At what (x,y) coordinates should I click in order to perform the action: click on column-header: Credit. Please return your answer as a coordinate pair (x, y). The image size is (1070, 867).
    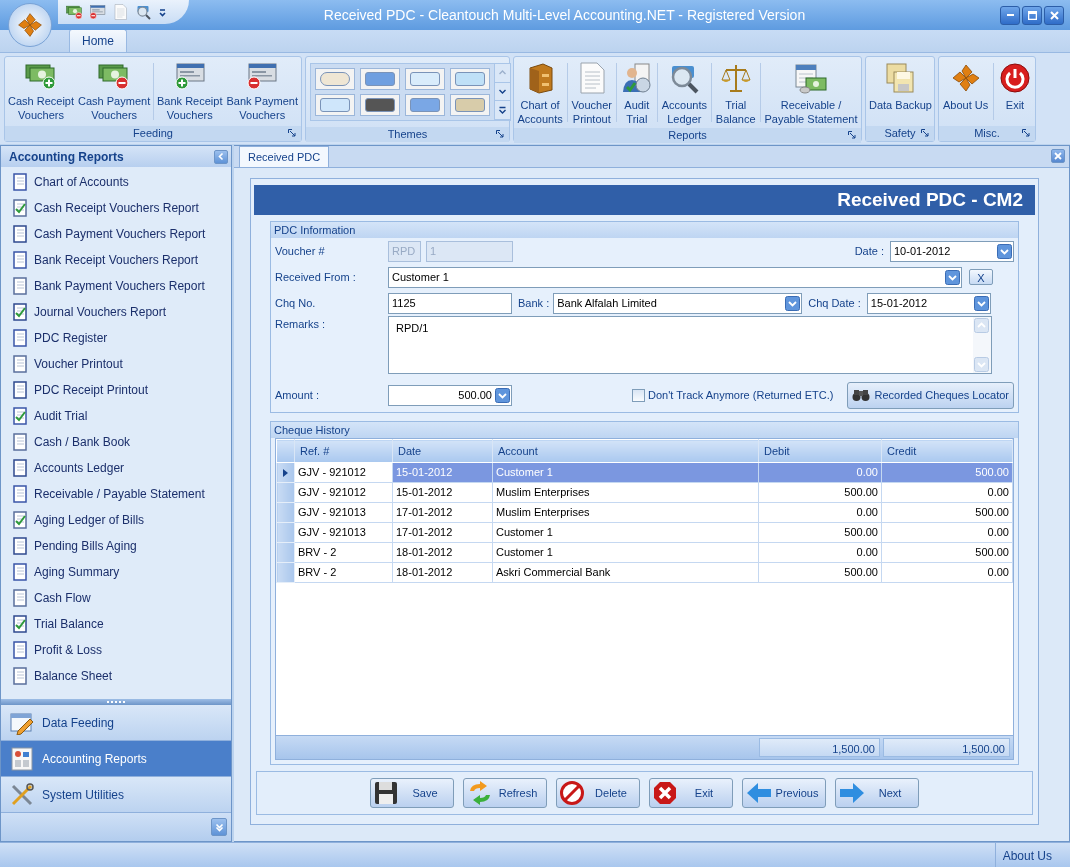
    Looking at the image, I should click on (947, 451).